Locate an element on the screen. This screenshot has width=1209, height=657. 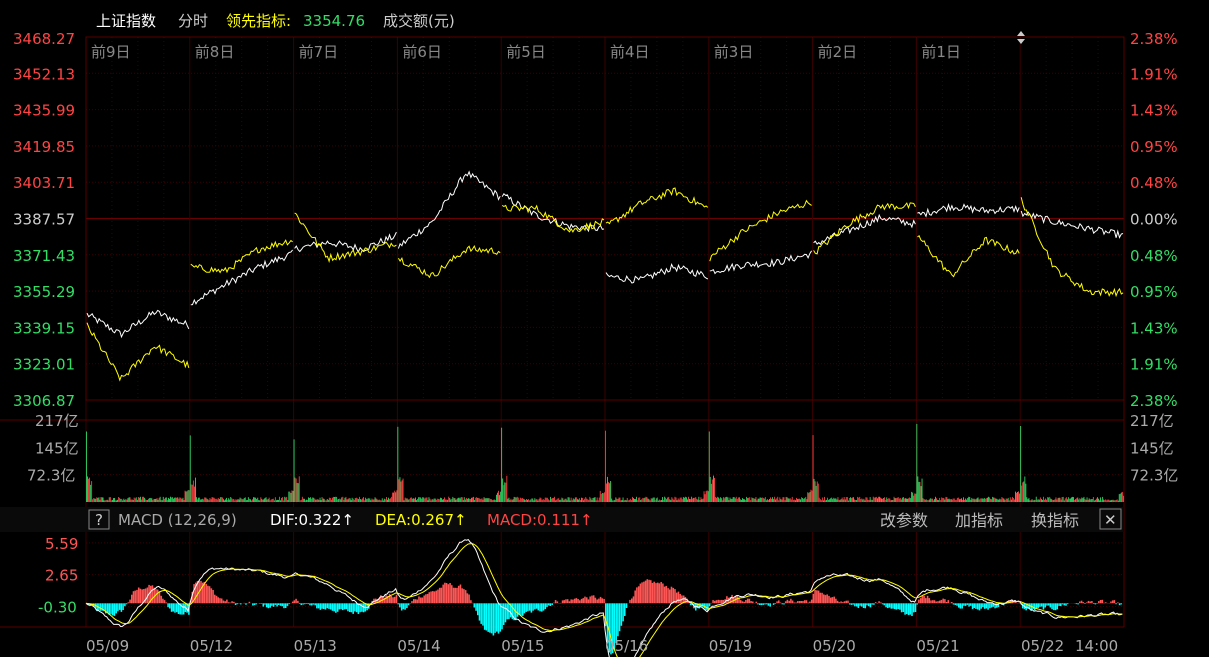
mode-label: 分时 is located at coordinates (193, 21).